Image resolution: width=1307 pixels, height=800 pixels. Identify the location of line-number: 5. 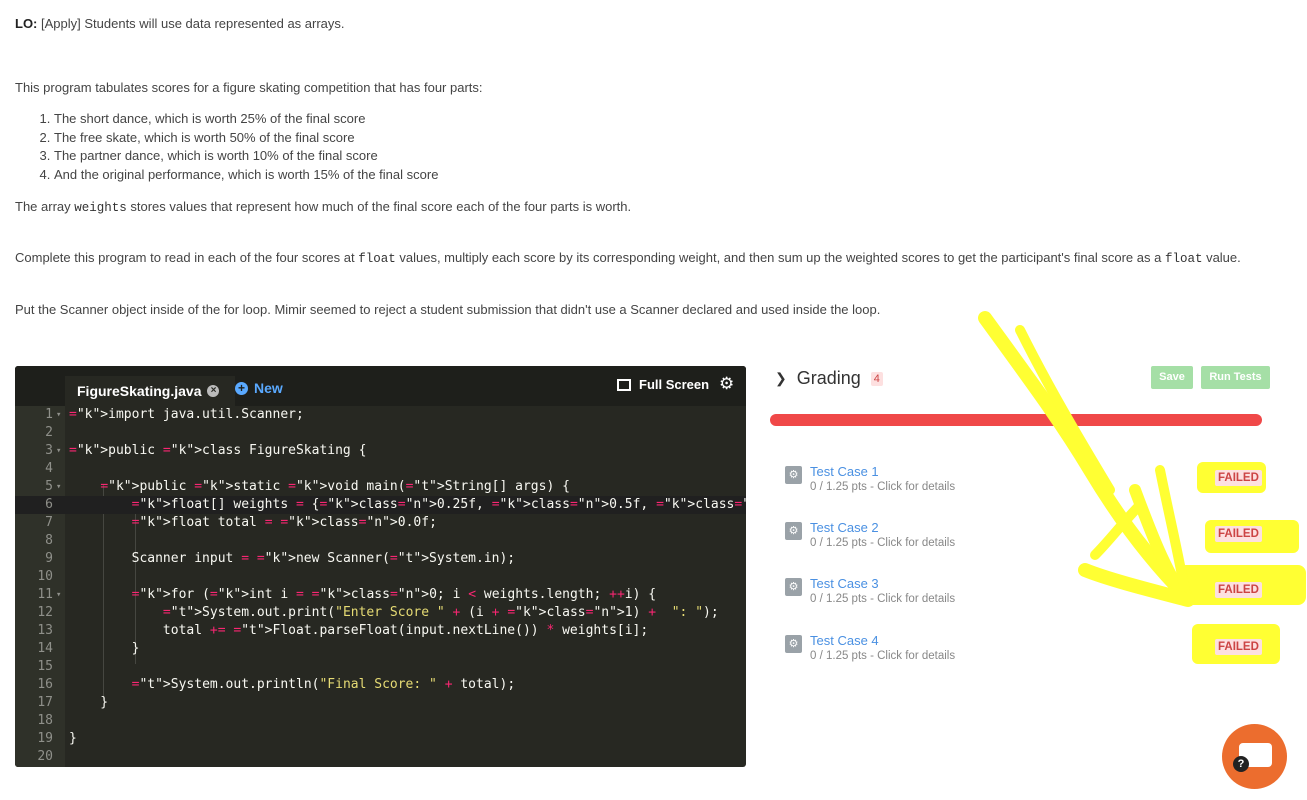
(49, 486).